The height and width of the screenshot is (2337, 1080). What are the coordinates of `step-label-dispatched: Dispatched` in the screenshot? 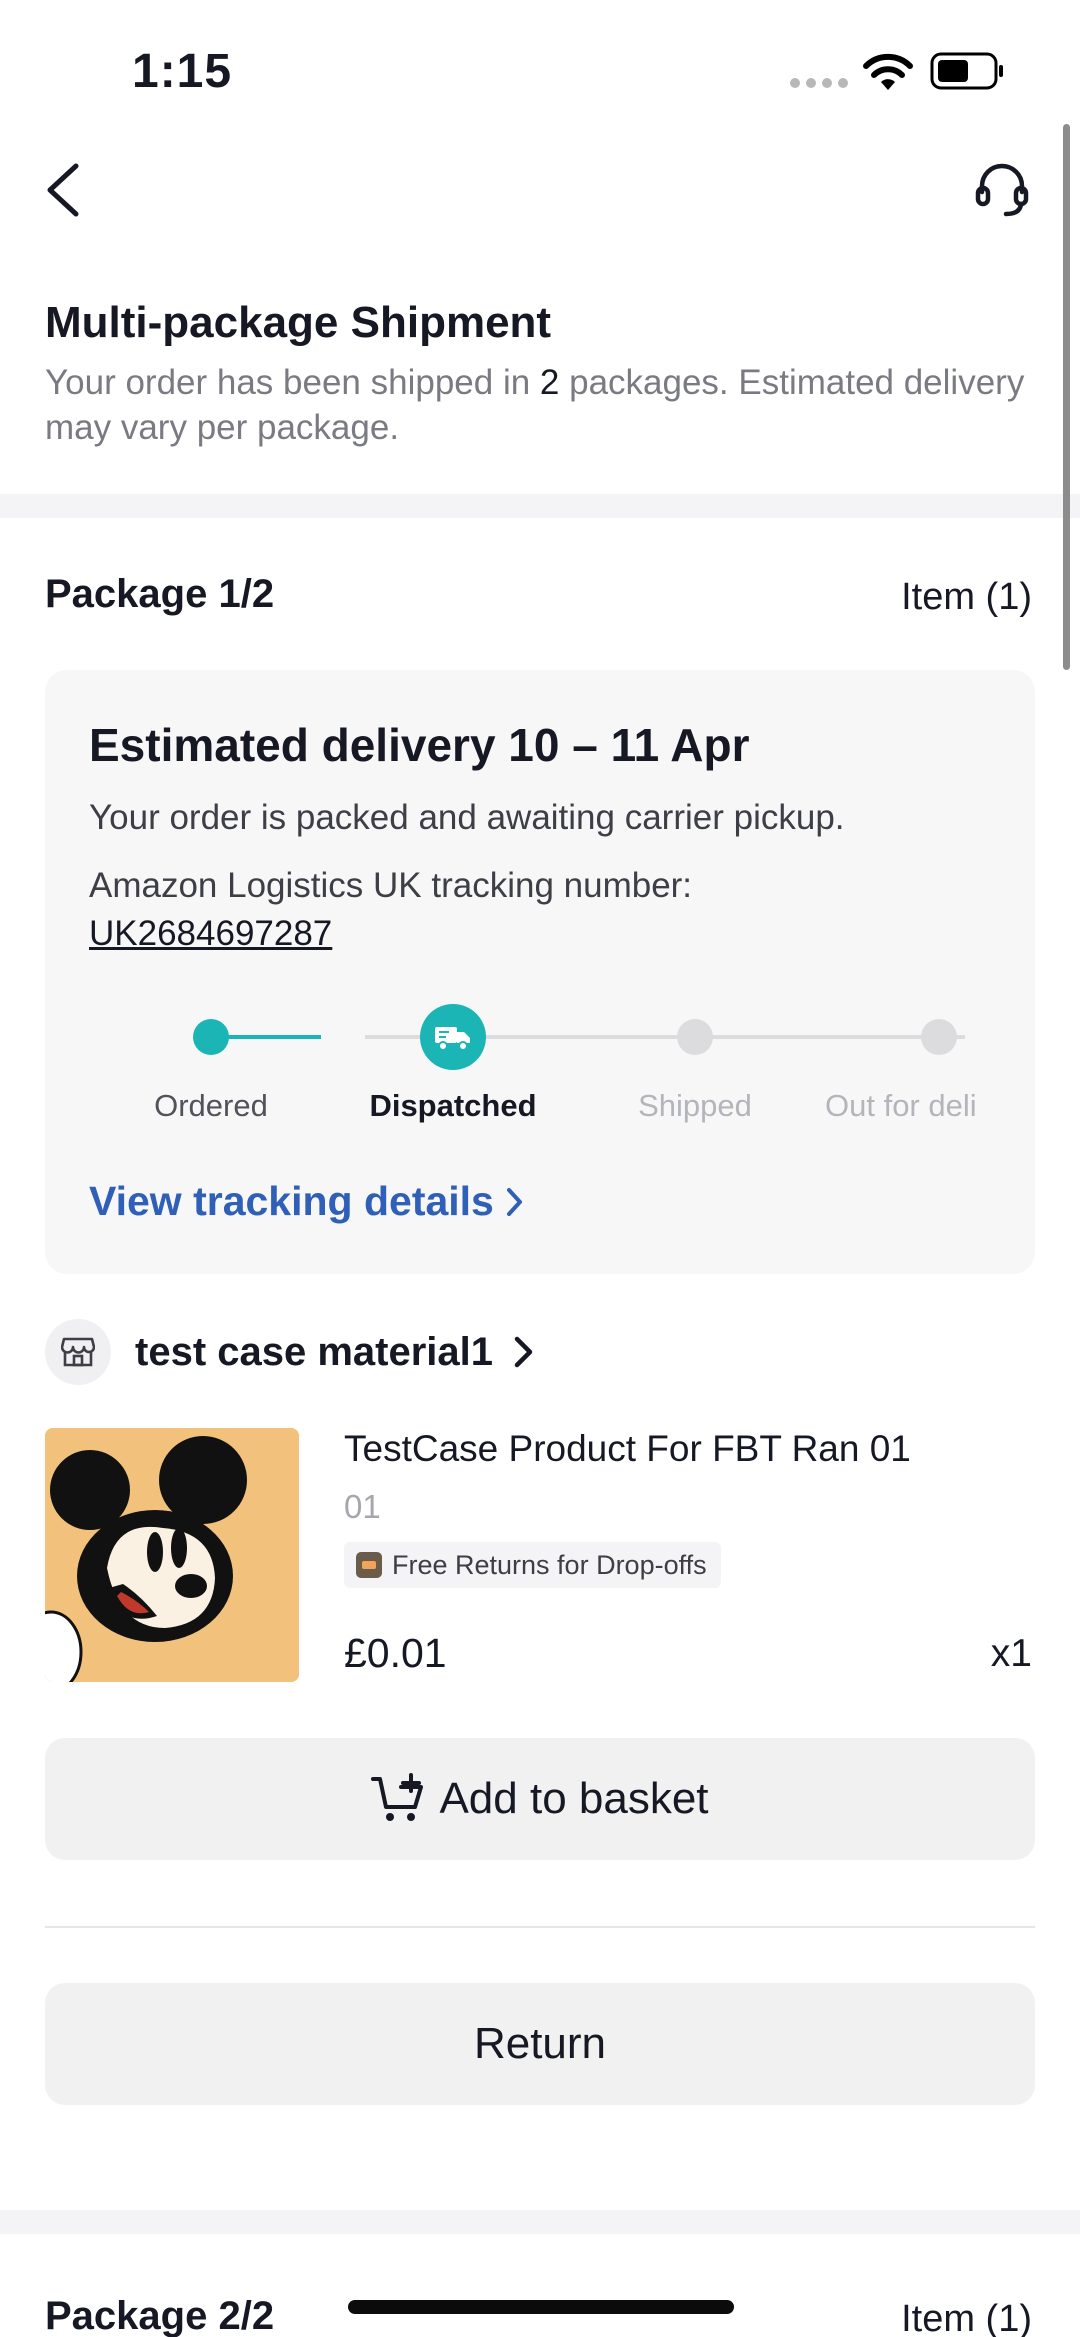 It's located at (453, 1105).